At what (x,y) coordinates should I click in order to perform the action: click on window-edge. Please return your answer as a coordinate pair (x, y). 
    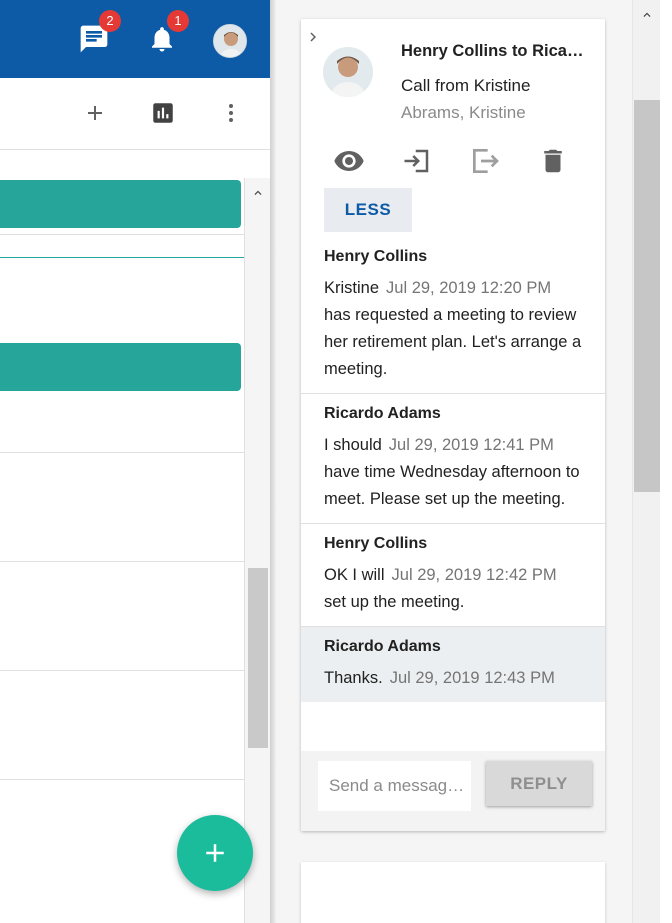
    Looking at the image, I should click on (666, 461).